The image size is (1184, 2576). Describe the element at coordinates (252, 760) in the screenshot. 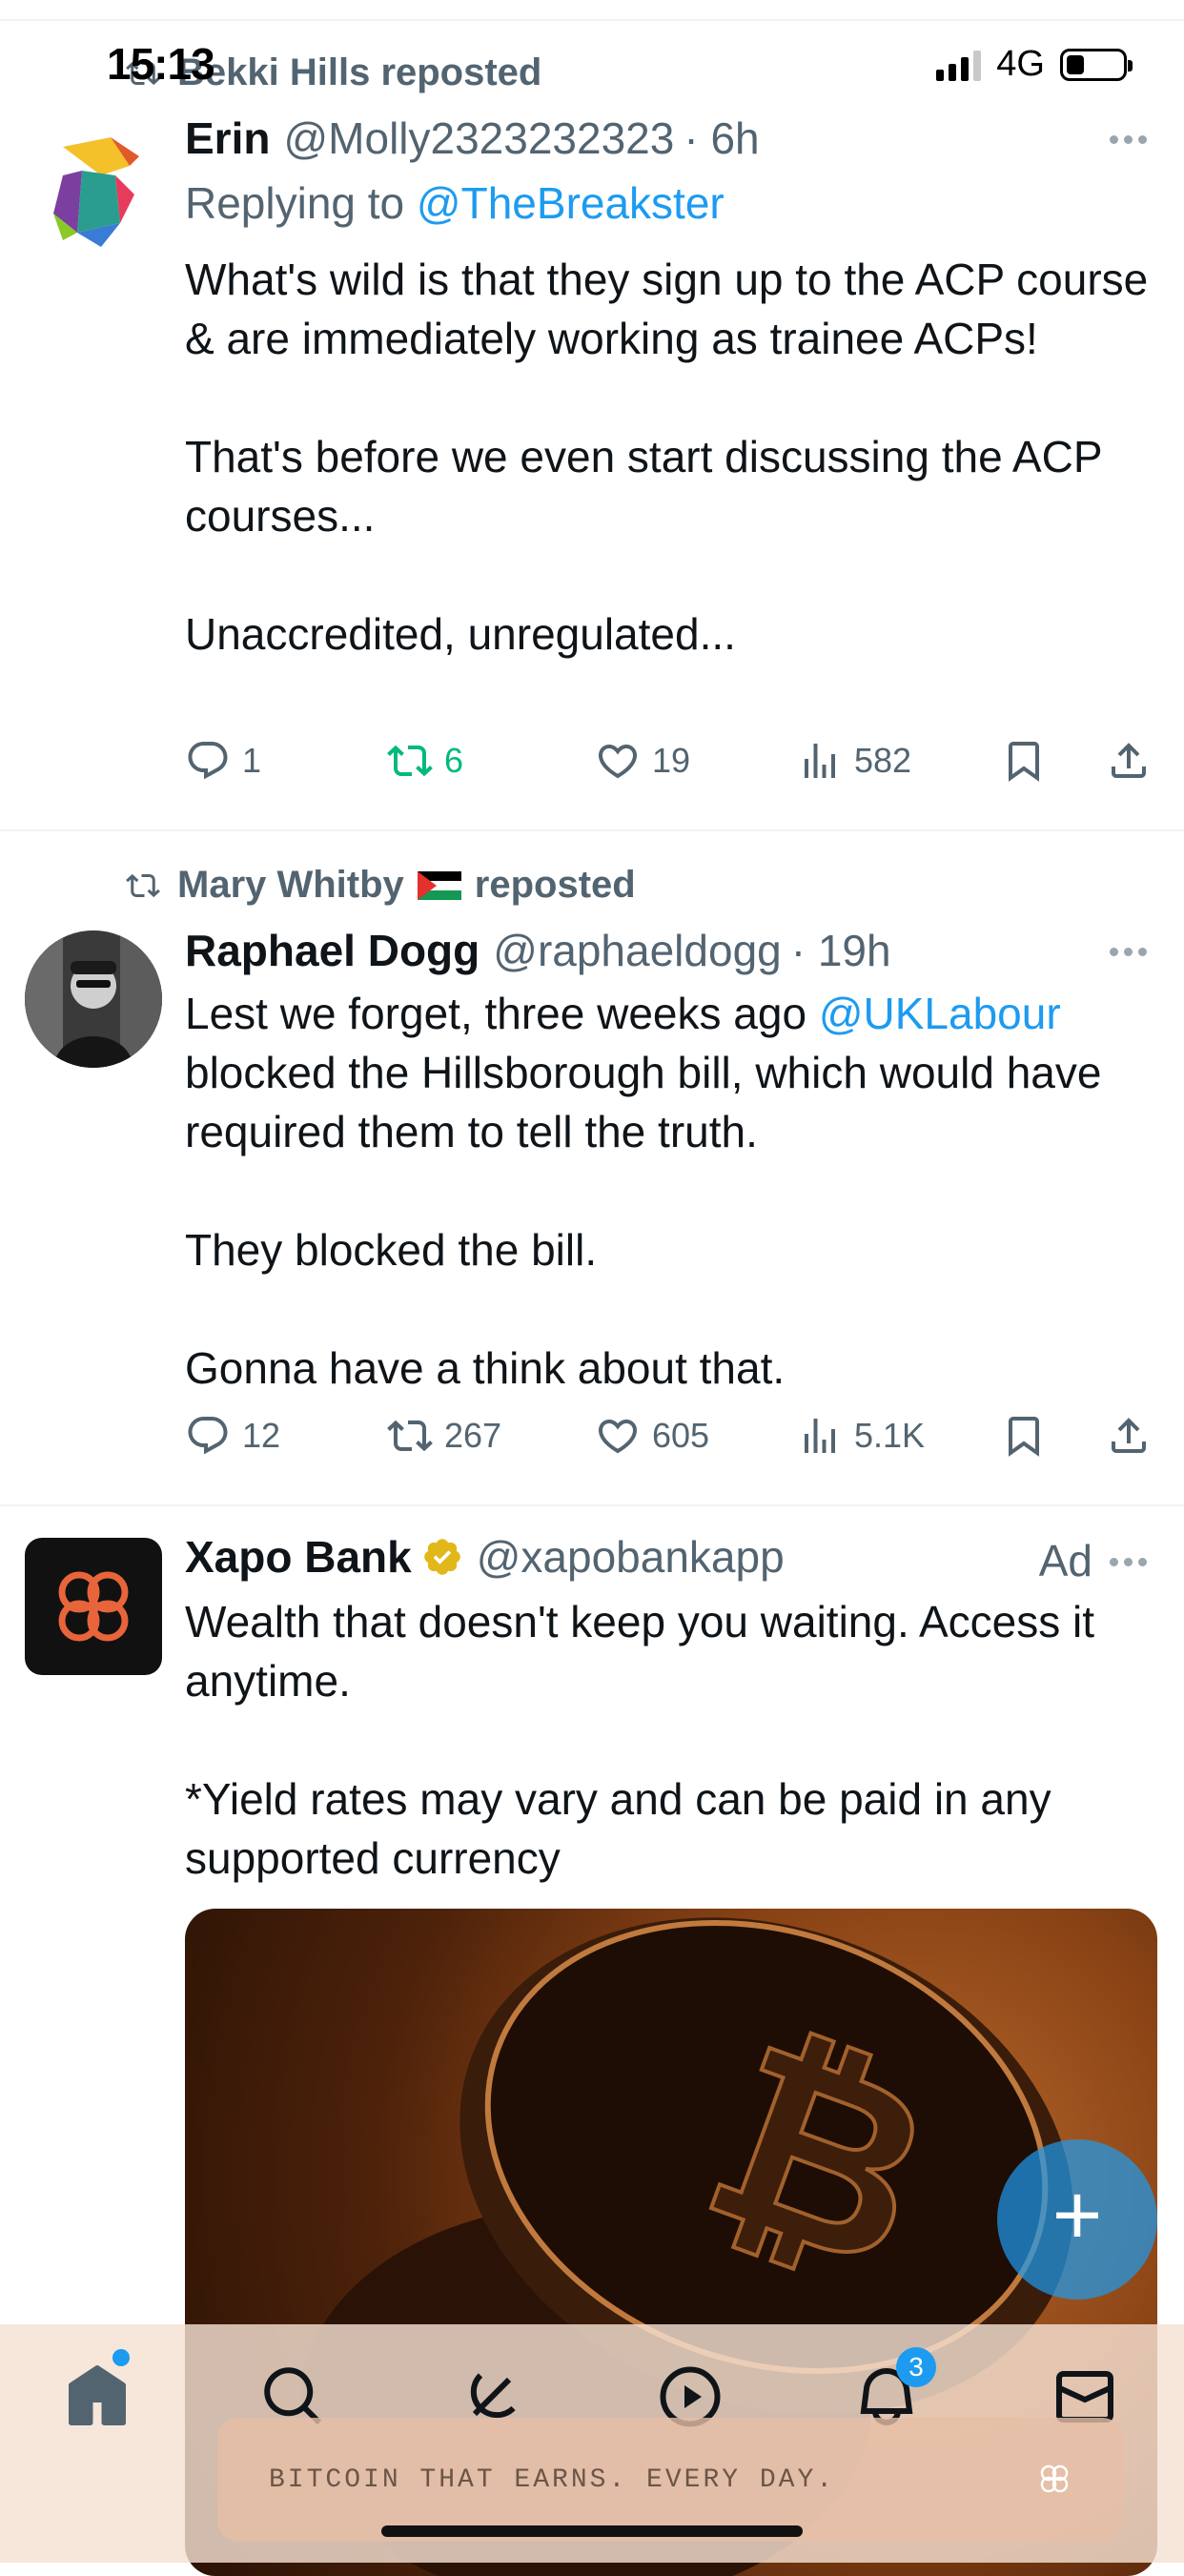

I see `reply-count: 1` at that location.